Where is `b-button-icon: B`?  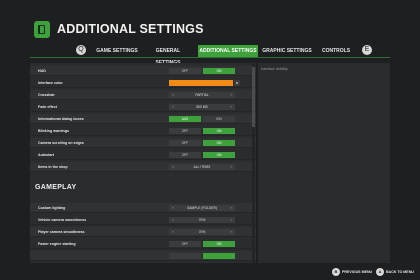 b-button-icon: B is located at coordinates (336, 272).